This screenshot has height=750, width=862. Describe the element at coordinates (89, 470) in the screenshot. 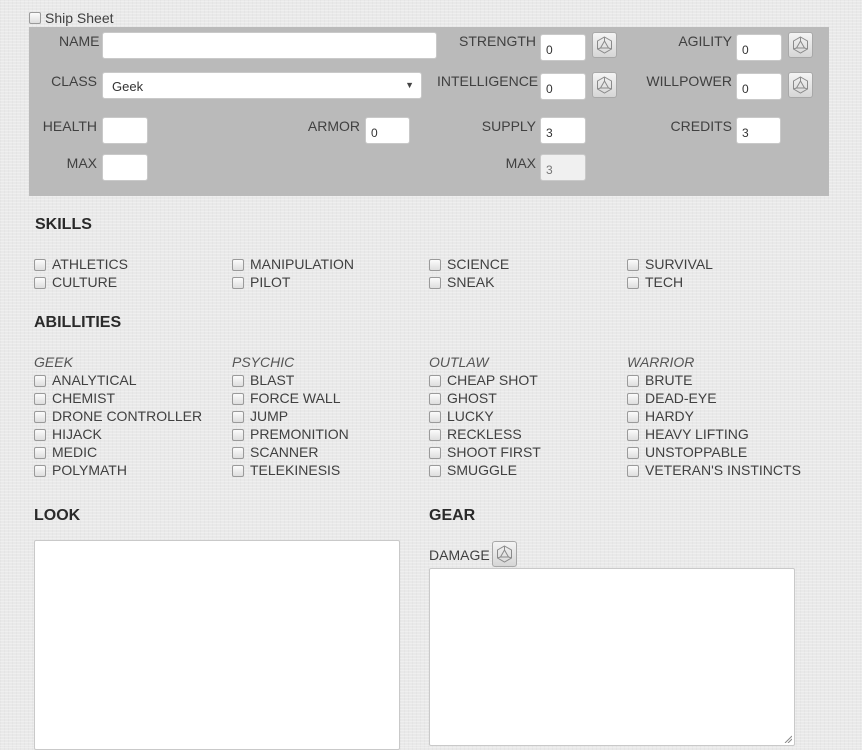

I see `ability-label: POLYMATH` at that location.